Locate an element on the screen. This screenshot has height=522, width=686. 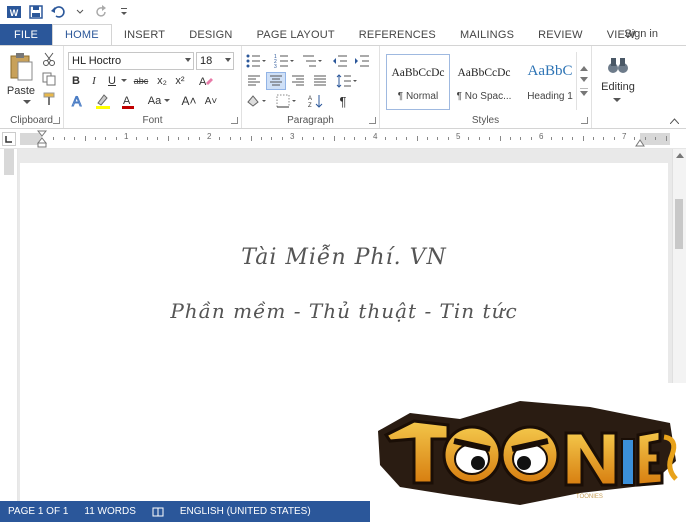
highlight-color-icon is located at coordinates (103, 101).